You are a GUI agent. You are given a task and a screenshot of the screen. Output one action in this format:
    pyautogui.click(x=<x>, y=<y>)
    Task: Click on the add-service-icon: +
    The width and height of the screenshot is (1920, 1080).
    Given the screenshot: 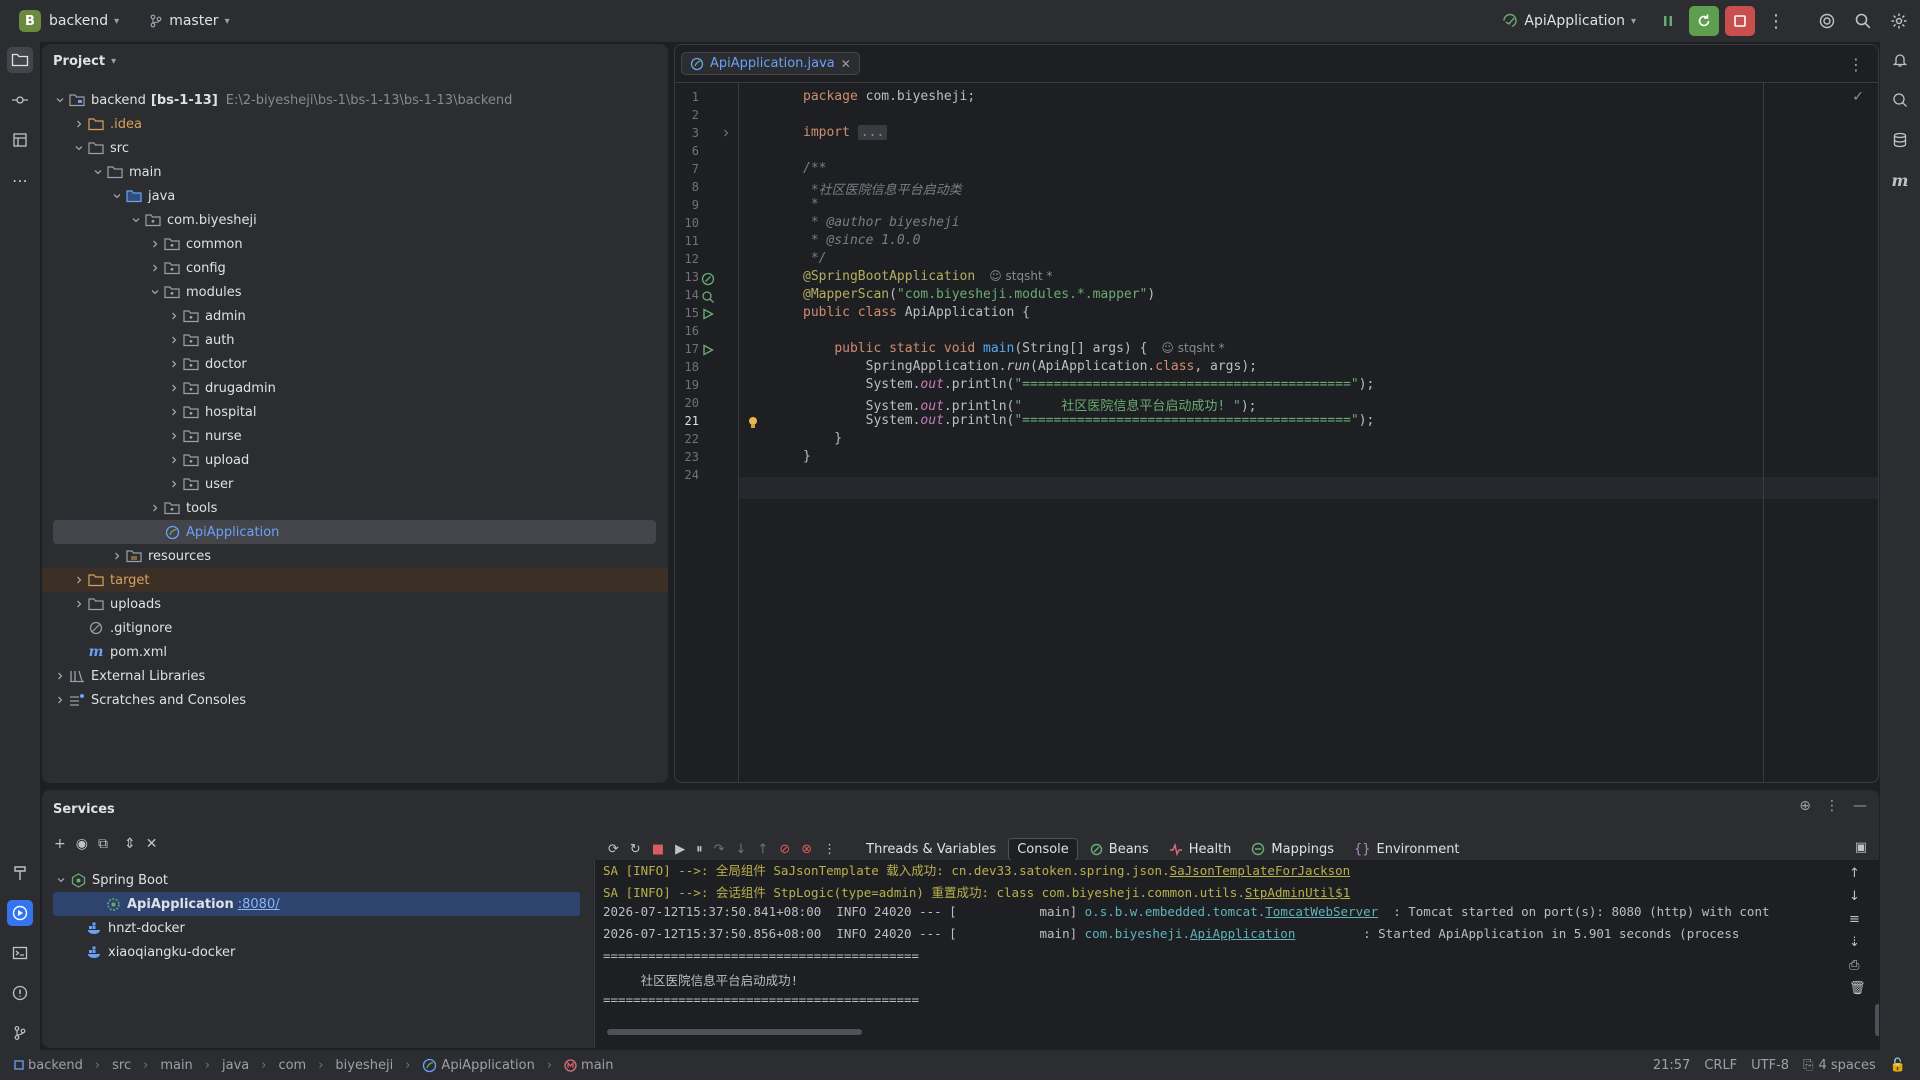 What is the action you would take?
    pyautogui.click(x=60, y=844)
    